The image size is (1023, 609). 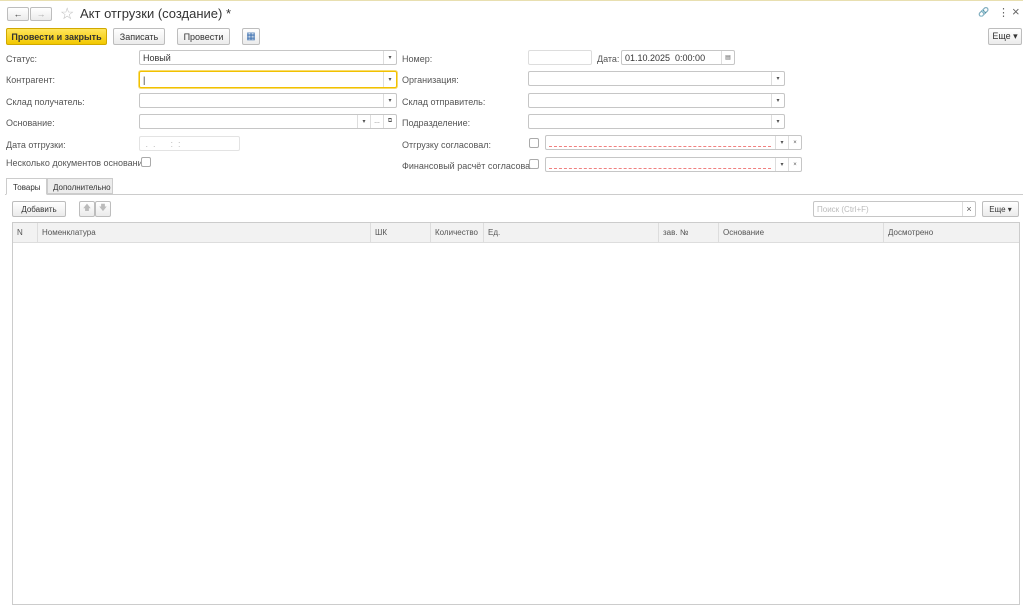 I want to click on number-label: Номер:, so click(x=417, y=59).